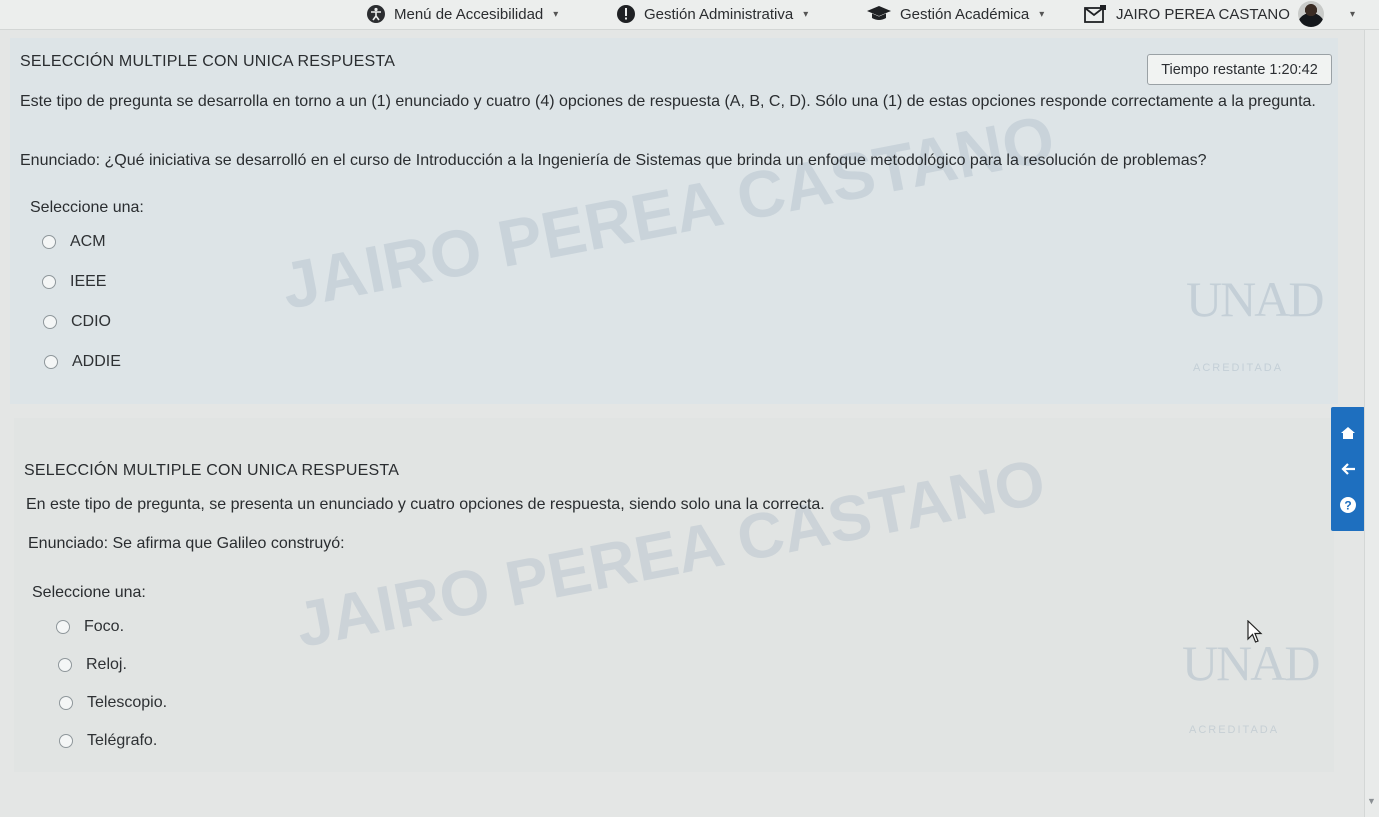  I want to click on option-label: Telescopio., so click(127, 702).